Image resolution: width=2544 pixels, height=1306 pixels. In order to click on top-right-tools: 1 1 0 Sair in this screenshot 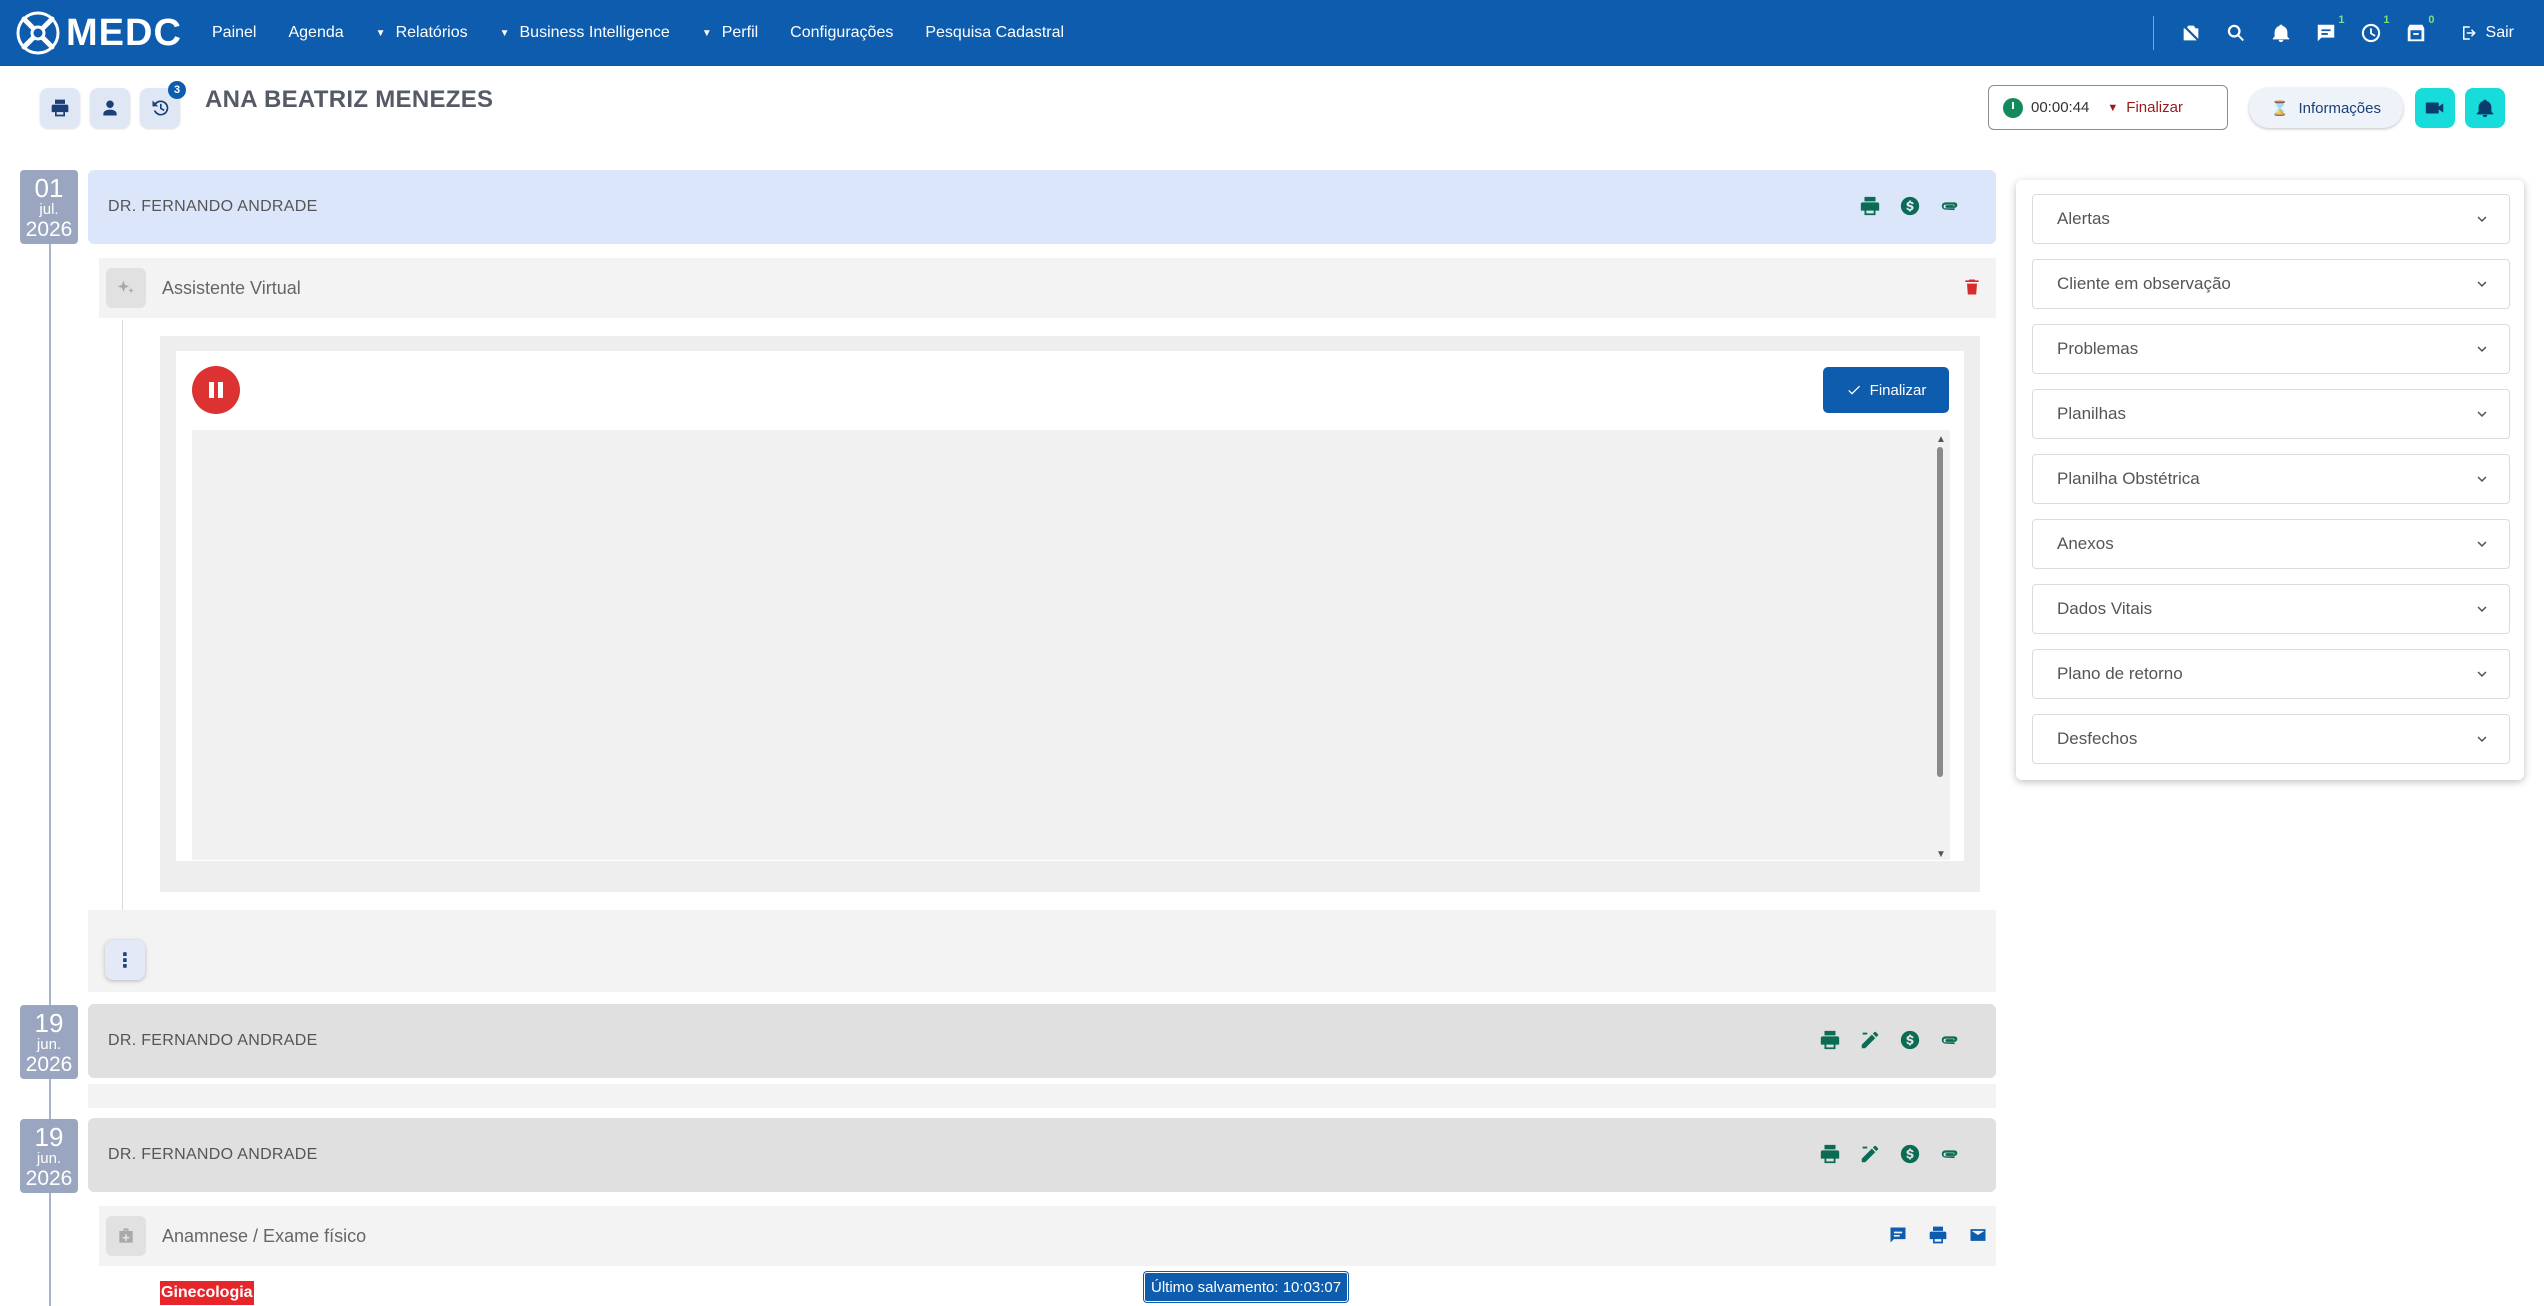, I will do `click(2333, 33)`.